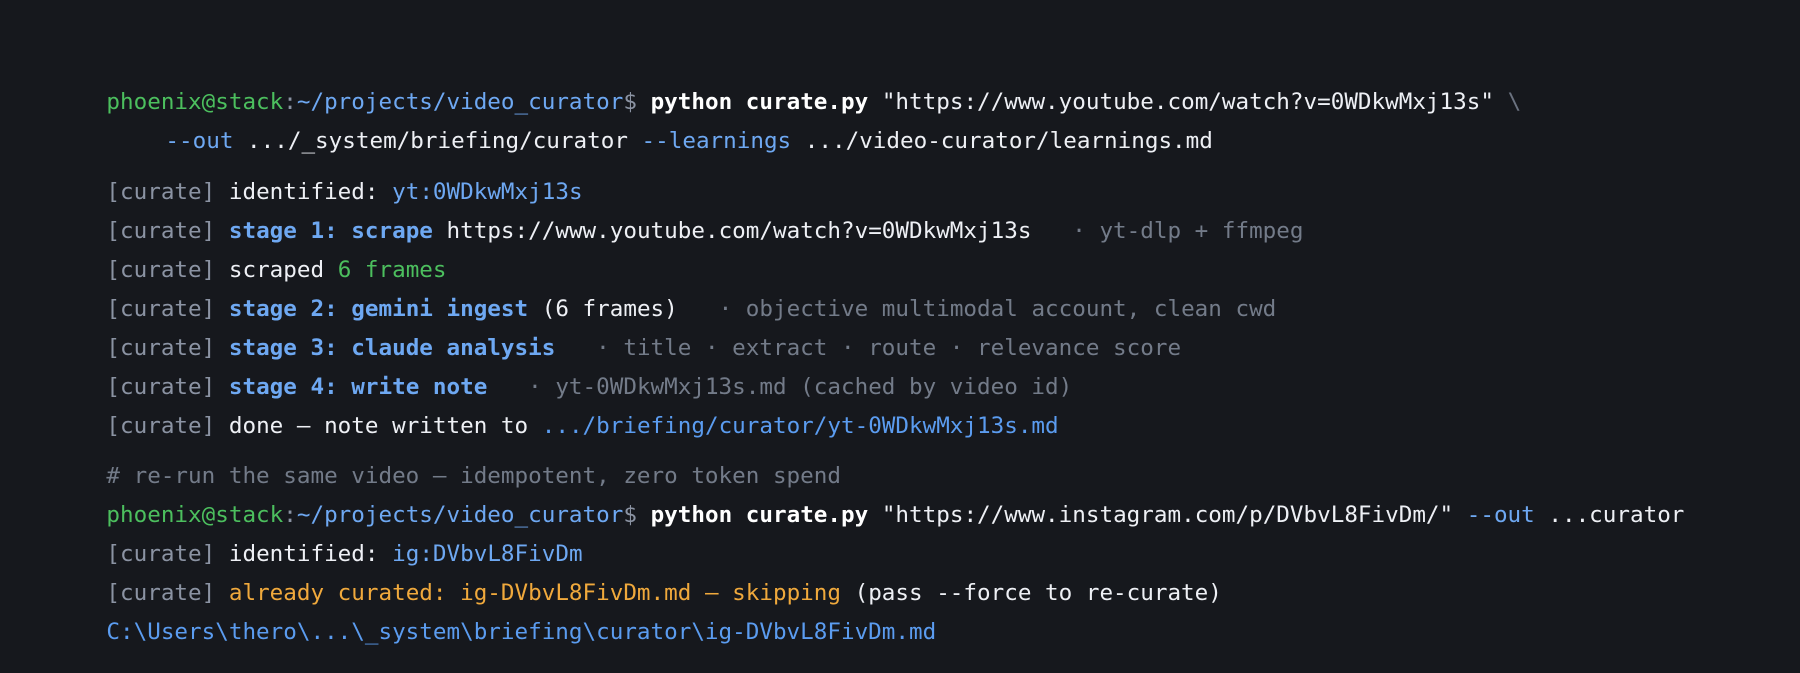  What do you see at coordinates (392, 270) in the screenshot?
I see `scraped-count: 6 frames` at bounding box center [392, 270].